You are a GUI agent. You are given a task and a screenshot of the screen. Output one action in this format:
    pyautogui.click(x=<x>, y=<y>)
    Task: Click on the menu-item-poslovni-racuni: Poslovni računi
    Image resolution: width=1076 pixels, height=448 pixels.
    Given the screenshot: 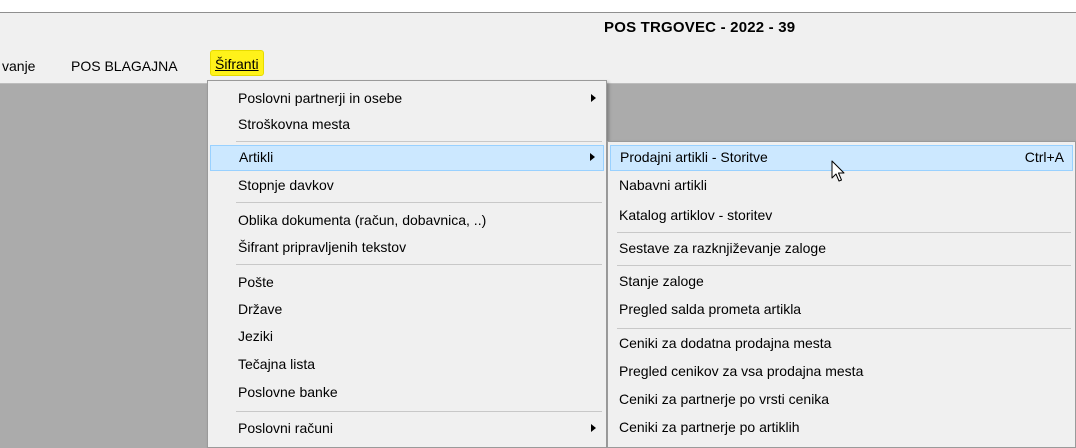 What is the action you would take?
    pyautogui.click(x=407, y=429)
    